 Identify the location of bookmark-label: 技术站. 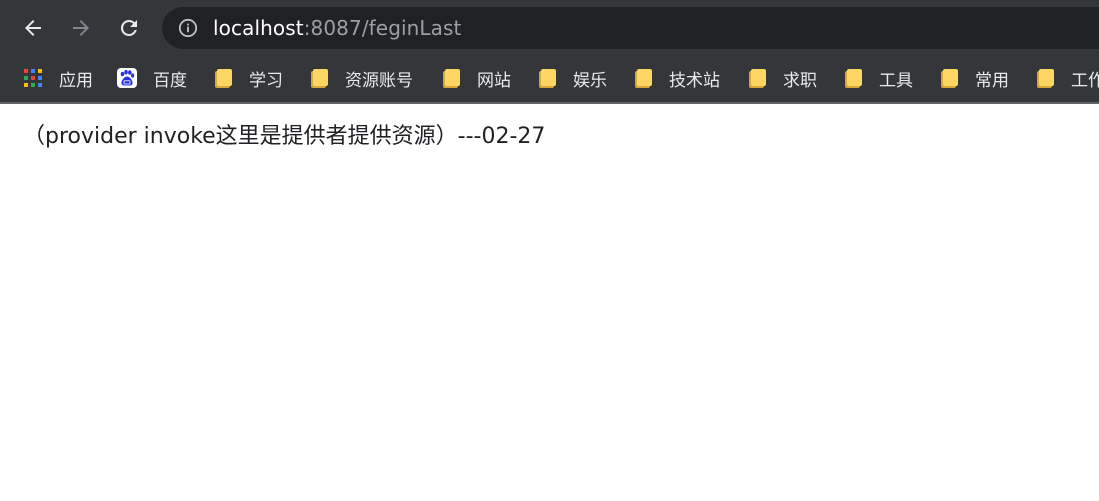
(694, 80).